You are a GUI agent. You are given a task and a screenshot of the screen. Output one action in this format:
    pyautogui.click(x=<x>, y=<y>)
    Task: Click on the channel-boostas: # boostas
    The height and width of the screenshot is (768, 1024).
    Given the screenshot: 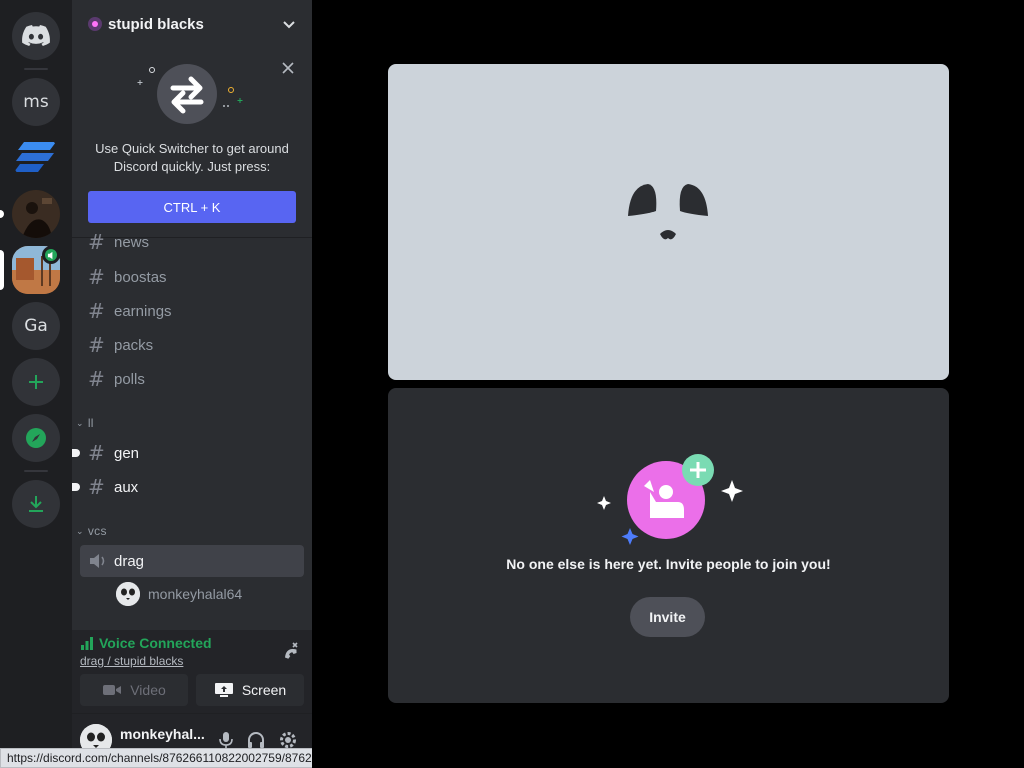 What is the action you would take?
    pyautogui.click(x=192, y=277)
    